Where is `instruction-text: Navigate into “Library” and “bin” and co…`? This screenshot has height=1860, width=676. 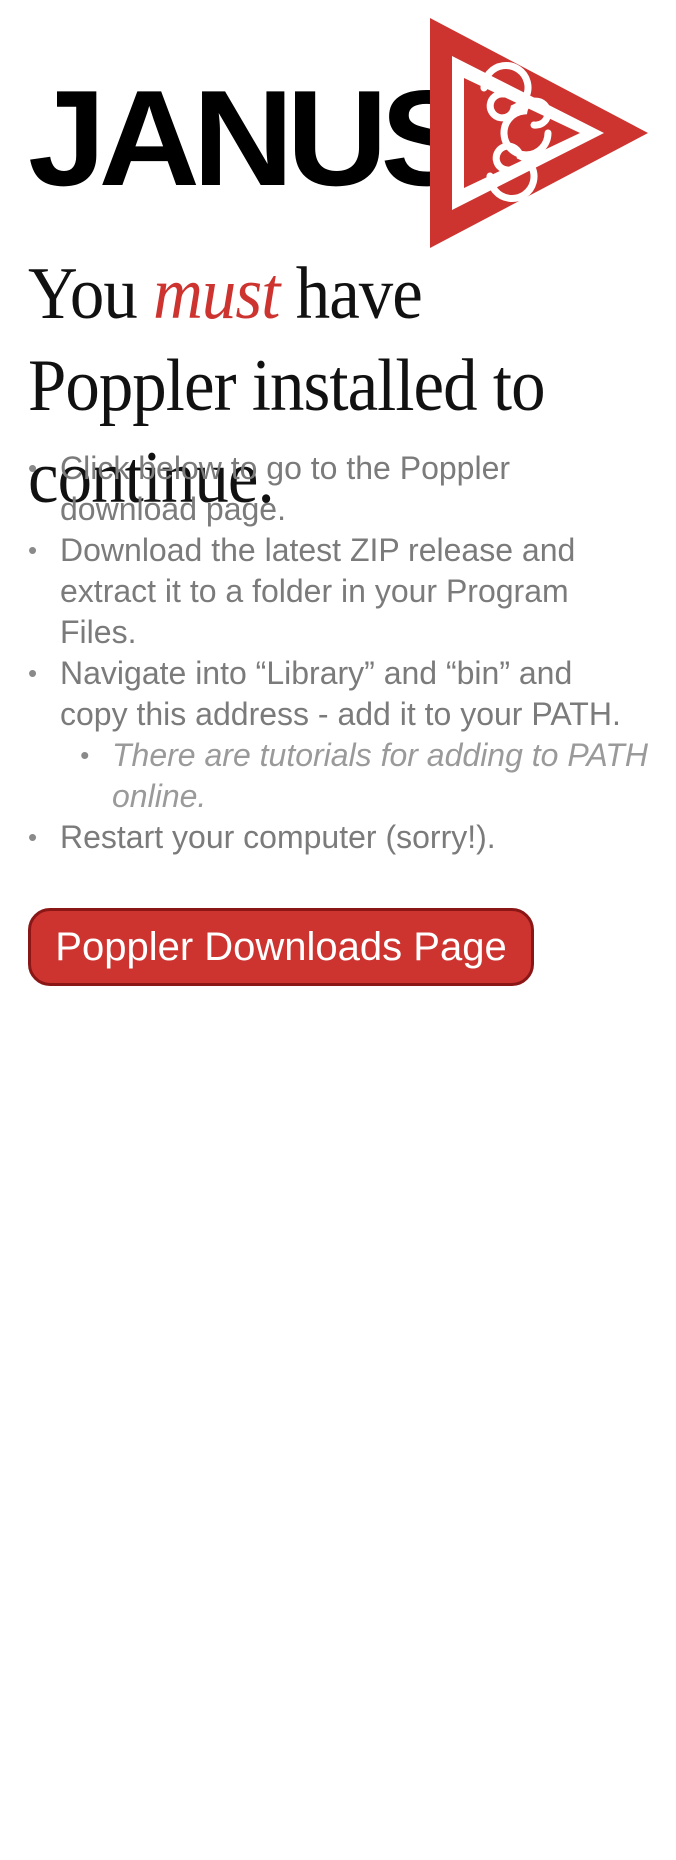
instruction-text: Navigate into “Library” and “bin” and co… is located at coordinates (340, 693).